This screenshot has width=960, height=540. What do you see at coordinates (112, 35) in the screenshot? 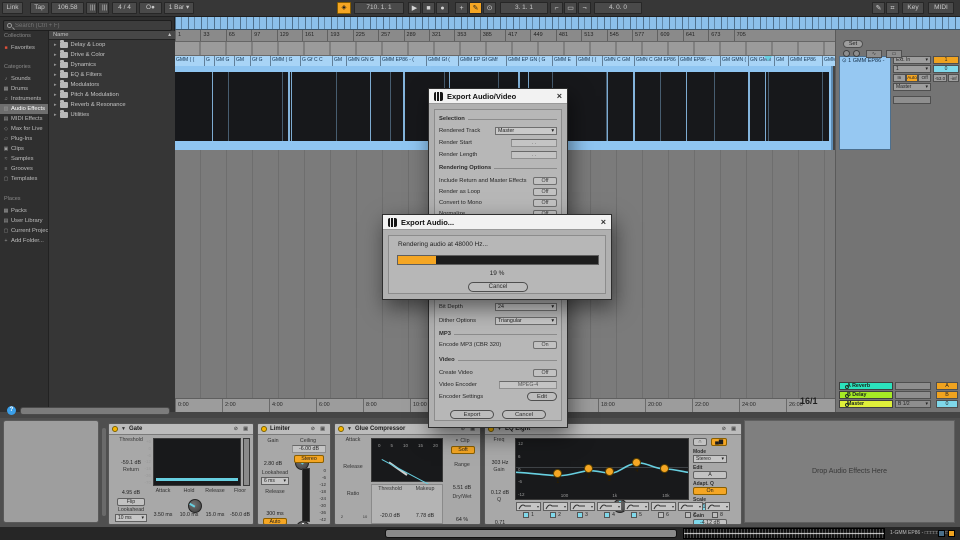
I see `list-header: Name ▴` at bounding box center [112, 35].